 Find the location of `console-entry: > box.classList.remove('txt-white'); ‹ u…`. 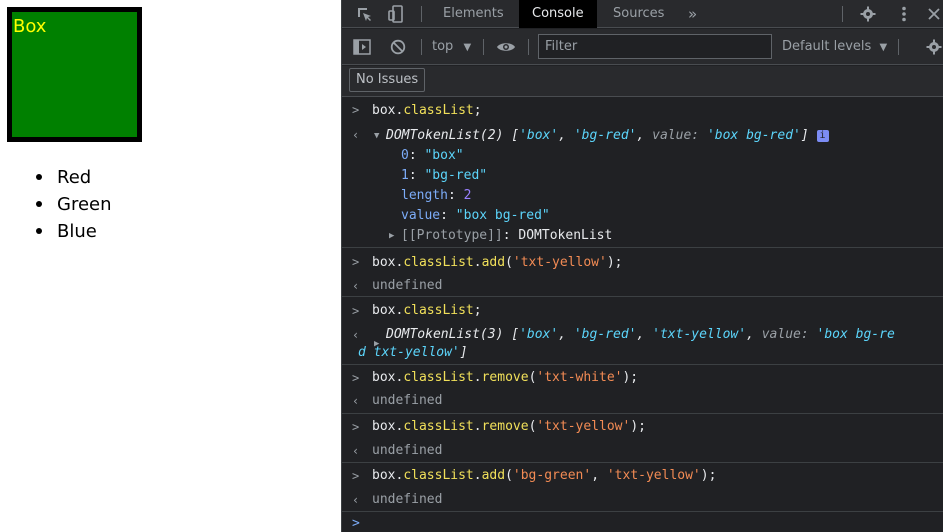

console-entry: > box.classList.remove('txt-white'); ‹ u… is located at coordinates (642, 390).